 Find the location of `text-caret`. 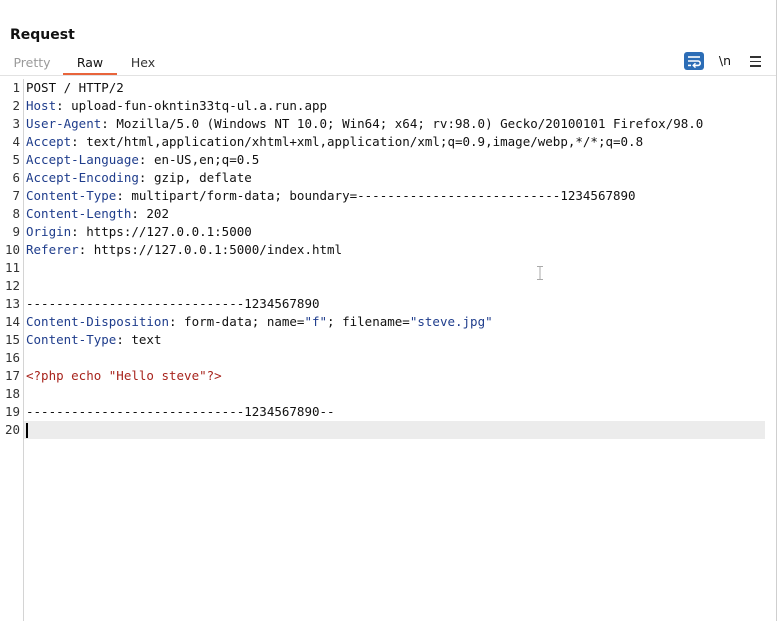

text-caret is located at coordinates (27, 430).